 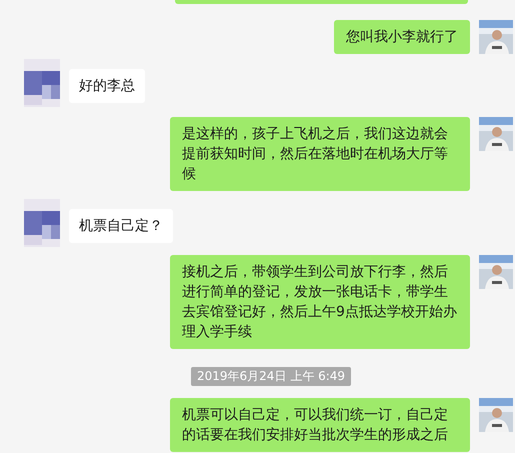 What do you see at coordinates (402, 37) in the screenshot?
I see `message-bubble: 您叫我小李就行了` at bounding box center [402, 37].